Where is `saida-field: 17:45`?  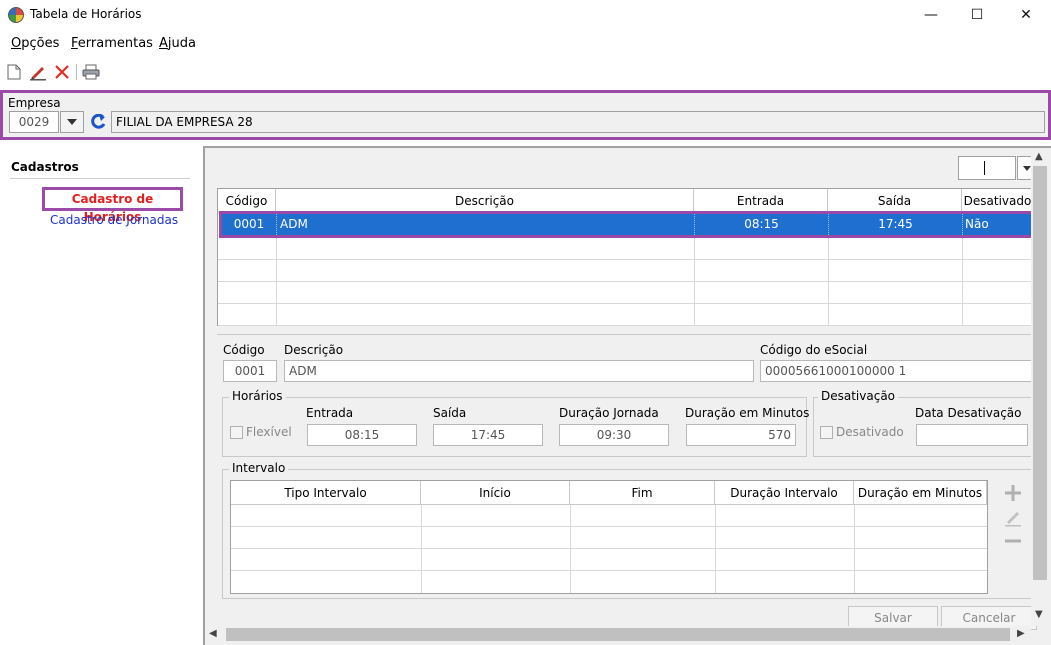
saida-field: 17:45 is located at coordinates (488, 435).